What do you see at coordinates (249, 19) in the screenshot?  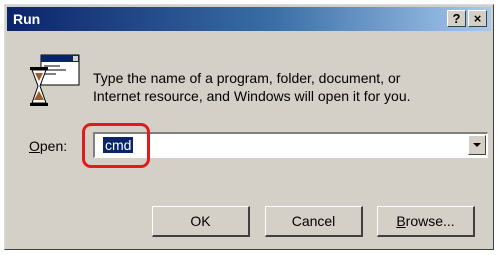 I see `title-bar: Run ? ×` at bounding box center [249, 19].